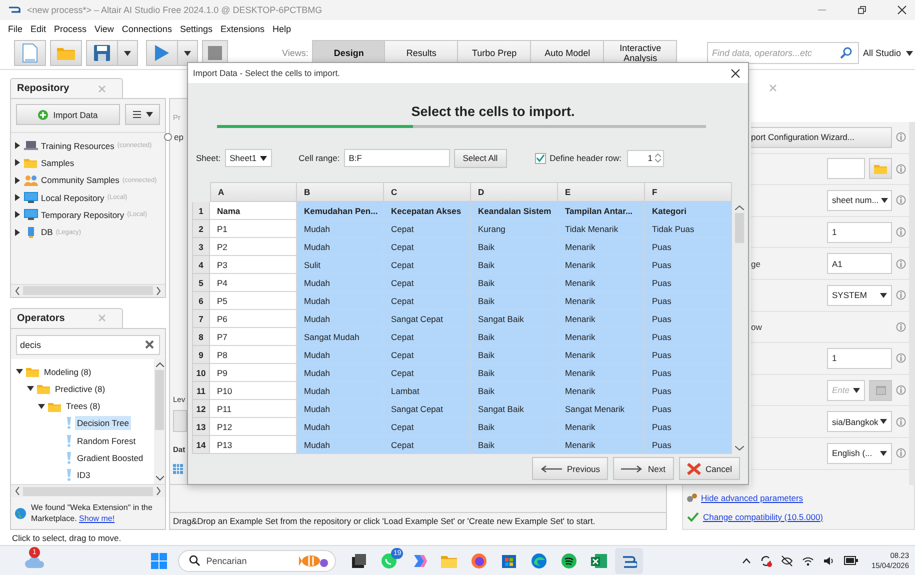  I want to click on search-box: decis, so click(88, 344).